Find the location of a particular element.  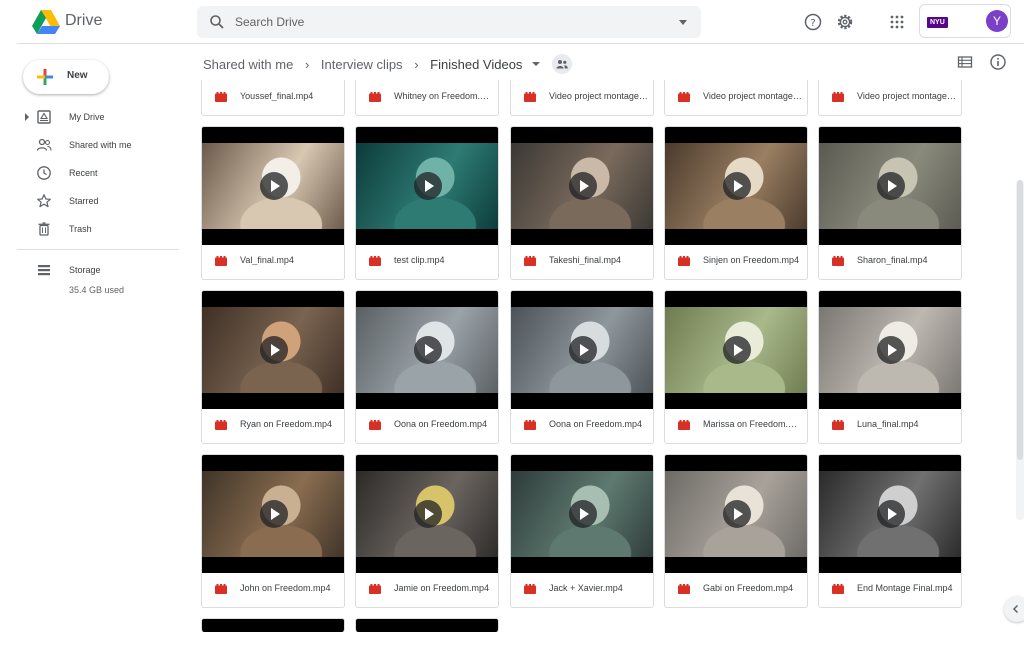

sidebar-item-starred: Starred is located at coordinates (98, 201).